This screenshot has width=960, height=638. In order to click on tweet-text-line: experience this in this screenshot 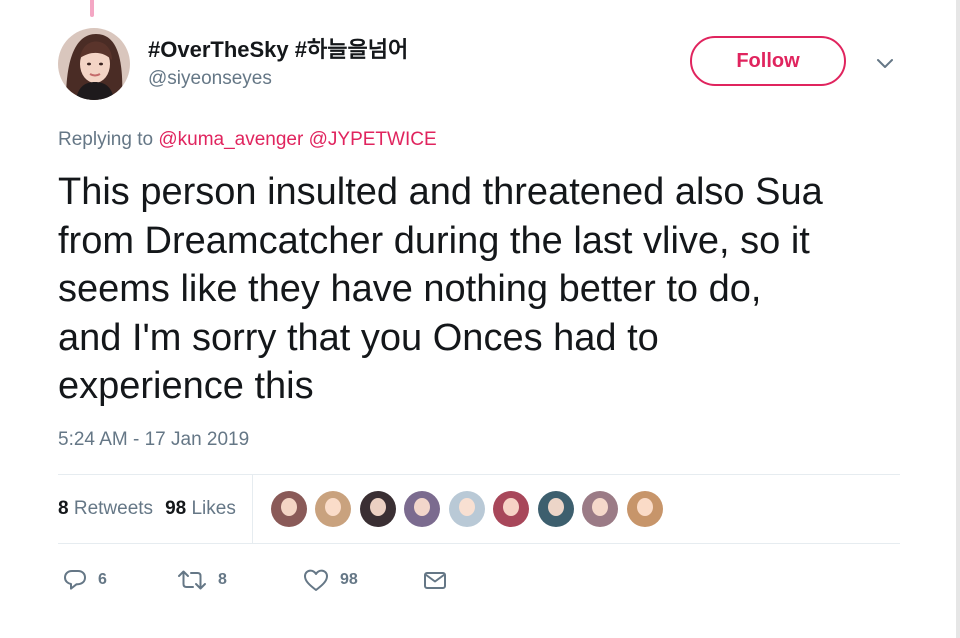, I will do `click(186, 386)`.